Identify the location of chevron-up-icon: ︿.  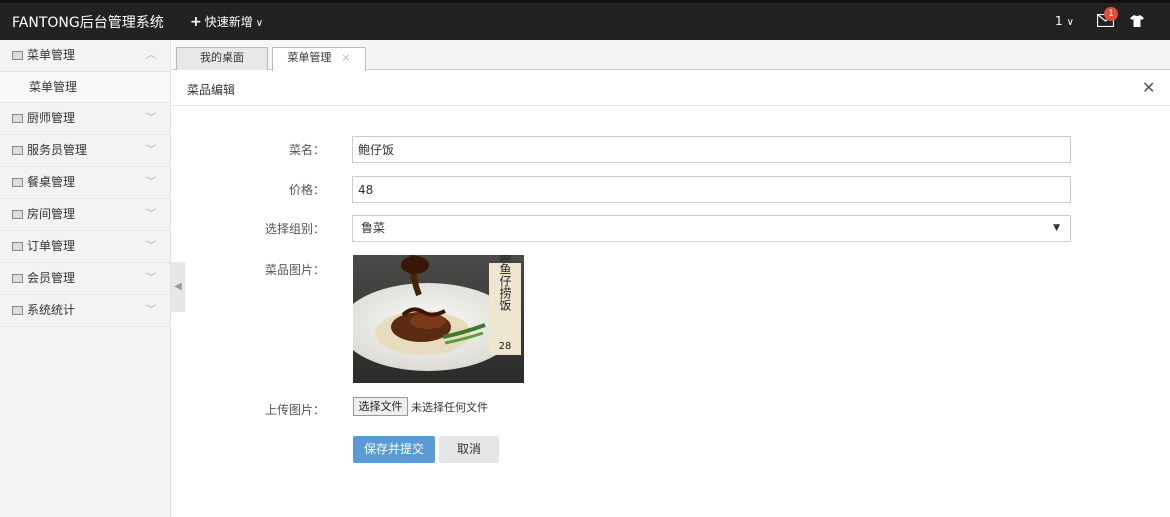
(151, 55).